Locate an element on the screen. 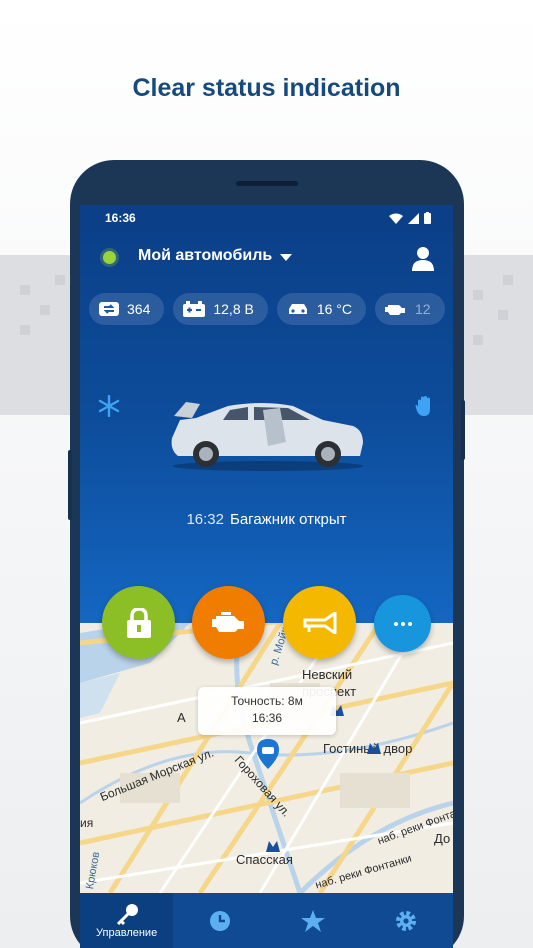 Image resolution: width=533 pixels, height=948 pixels. horn-icon is located at coordinates (319, 622).